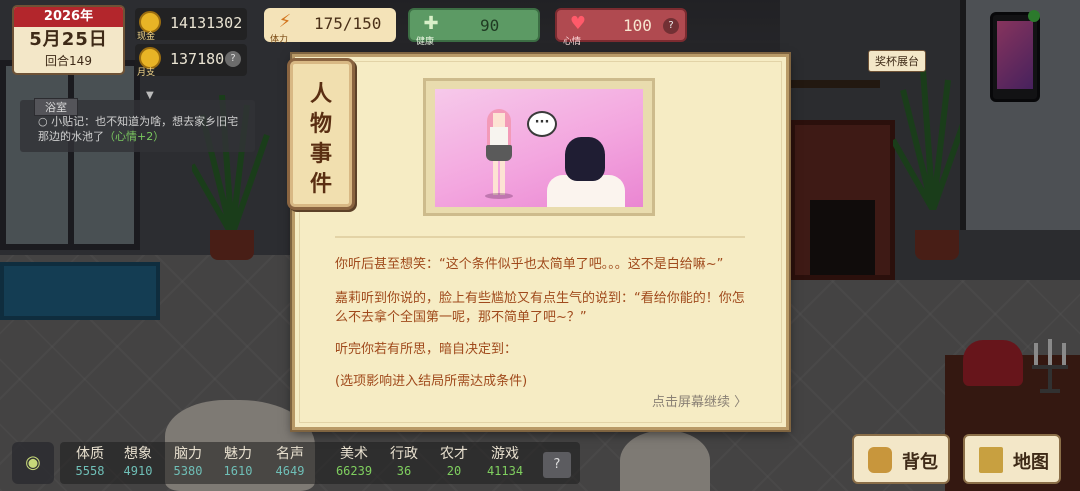 The image size is (1080, 491). I want to click on cash-label: 现金, so click(146, 37).